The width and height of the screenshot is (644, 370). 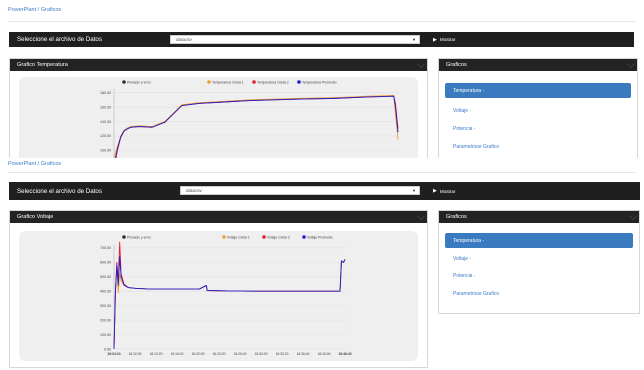 I want to click on y-tick-label: 200.00, so click(x=105, y=320).